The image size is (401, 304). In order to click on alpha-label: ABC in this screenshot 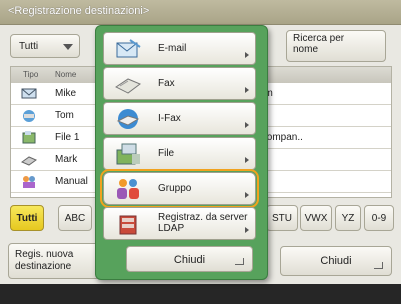, I will do `click(75, 218)`.